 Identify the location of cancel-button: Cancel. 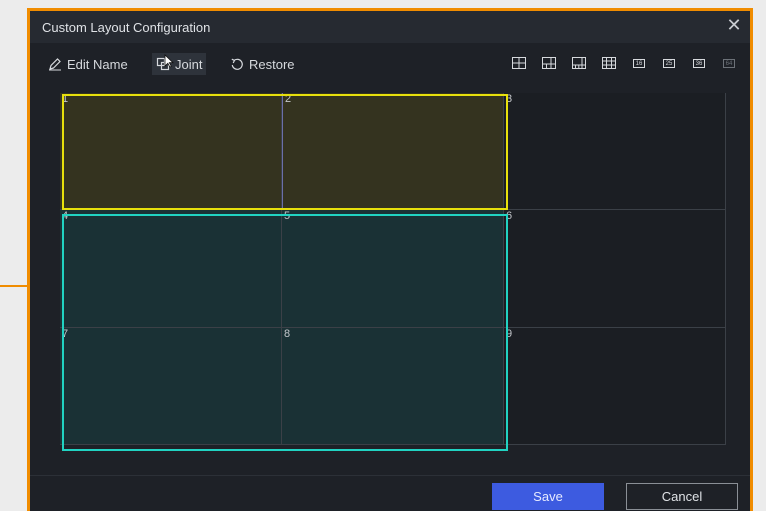
(682, 496).